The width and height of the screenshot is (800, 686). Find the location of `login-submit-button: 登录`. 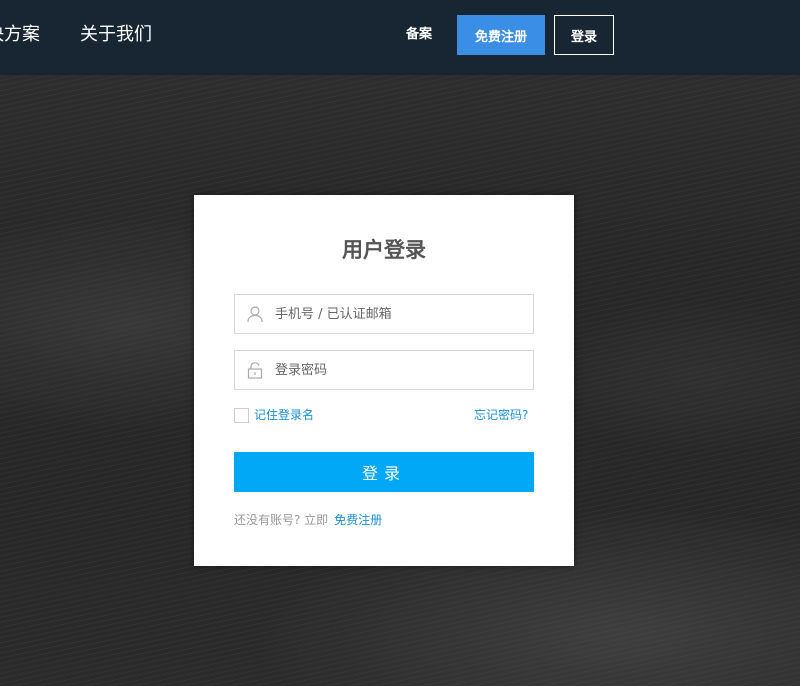

login-submit-button: 登录 is located at coordinates (384, 472).